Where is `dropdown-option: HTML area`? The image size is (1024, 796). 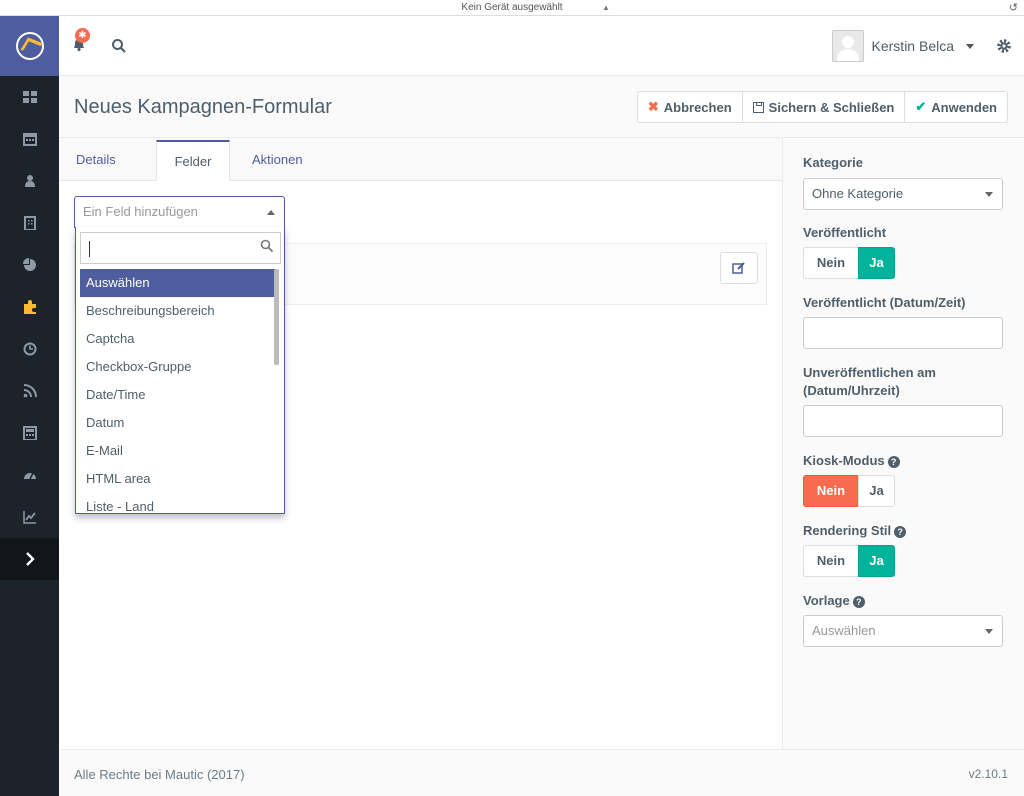 dropdown-option: HTML area is located at coordinates (178, 479).